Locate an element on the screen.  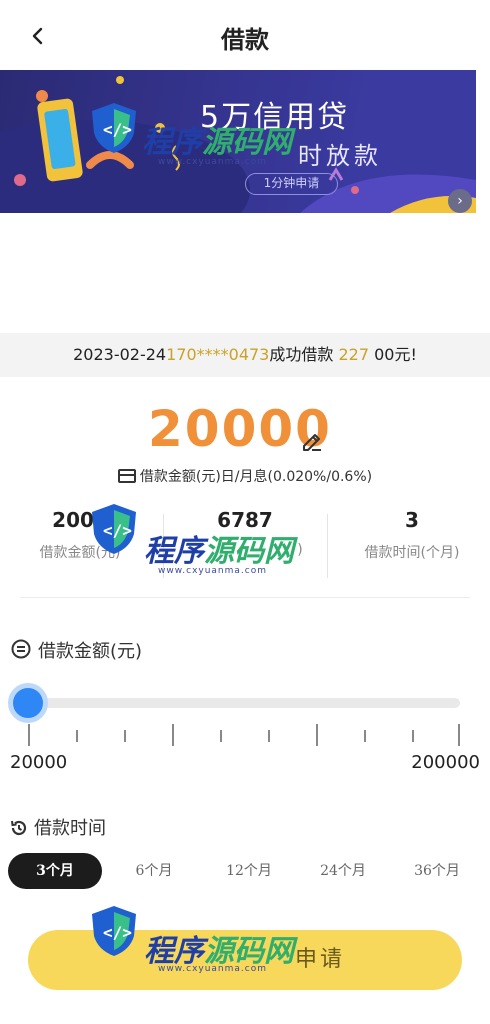
slider-ticks is located at coordinates (244, 736).